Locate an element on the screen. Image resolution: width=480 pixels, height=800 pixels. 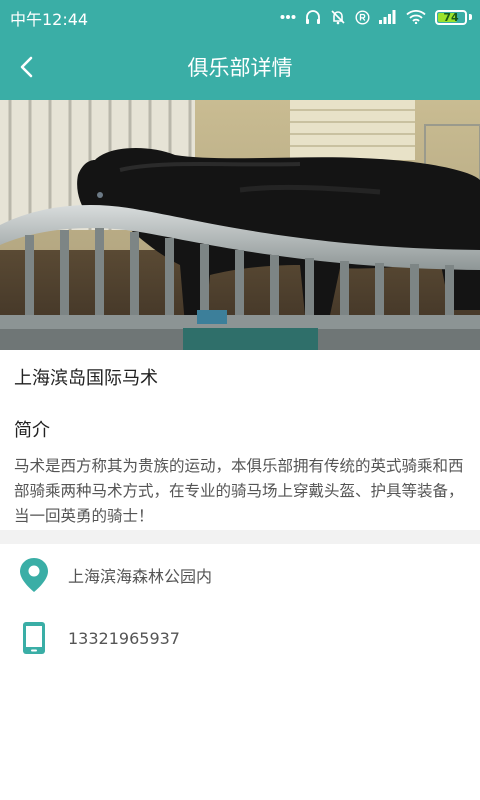
phone-row: 13321965937 is located at coordinates (240, 638).